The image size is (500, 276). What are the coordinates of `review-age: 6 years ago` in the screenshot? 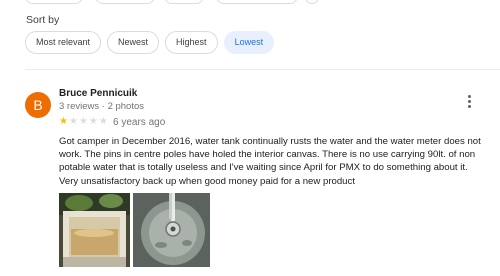 It's located at (139, 122).